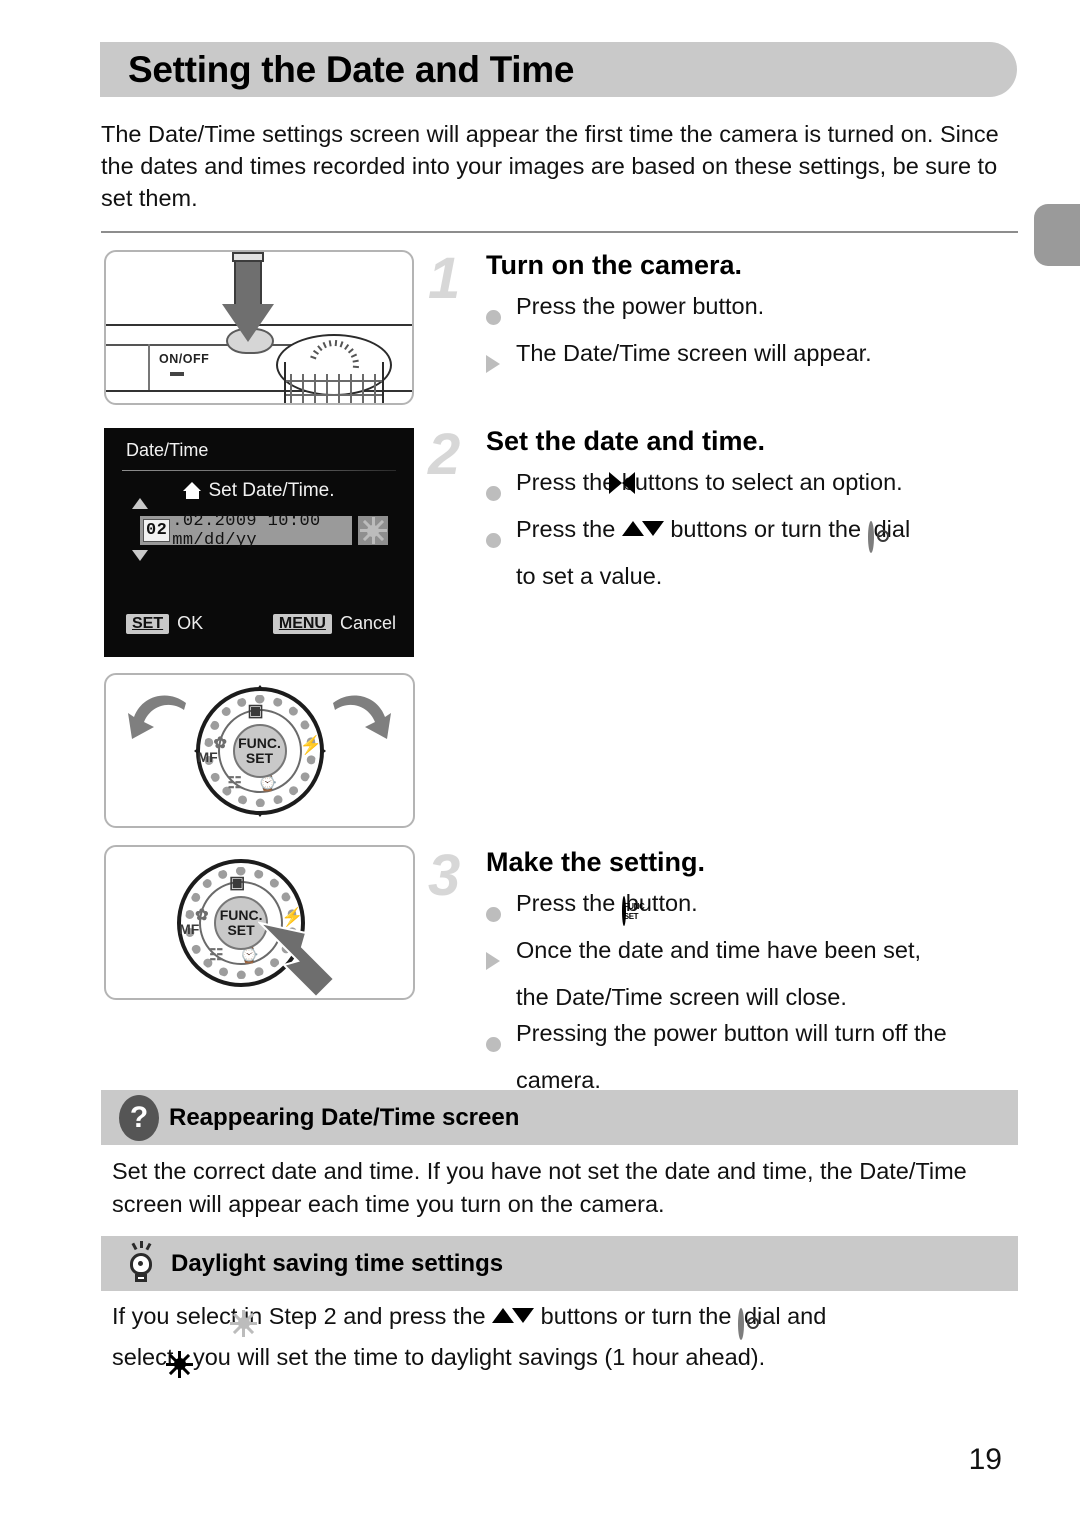 The width and height of the screenshot is (1080, 1521). Describe the element at coordinates (271, 490) in the screenshot. I see `lcd-prompt-text: Set Date/Time.` at that location.